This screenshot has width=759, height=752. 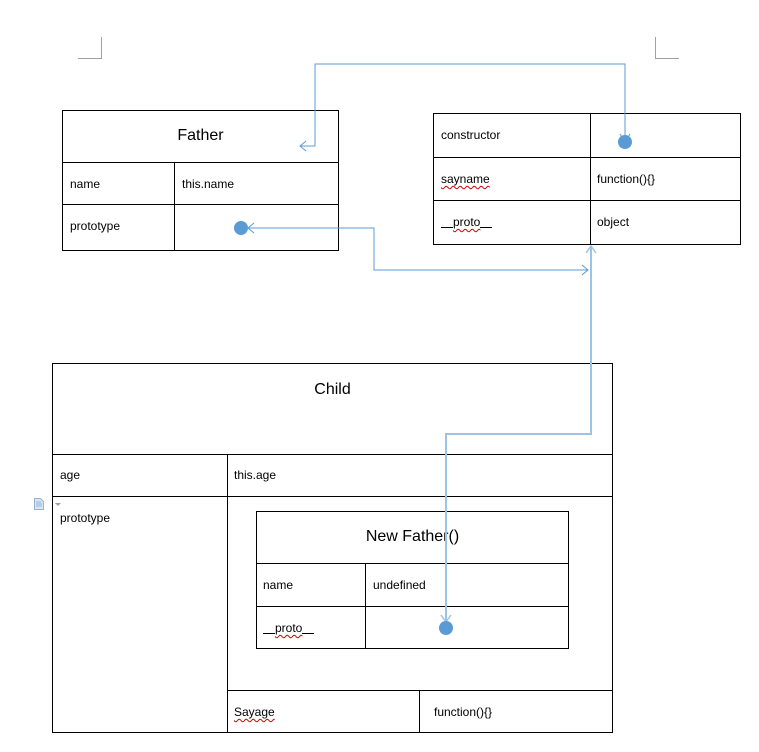 I want to click on new-father-title: New Father(), so click(x=412, y=536).